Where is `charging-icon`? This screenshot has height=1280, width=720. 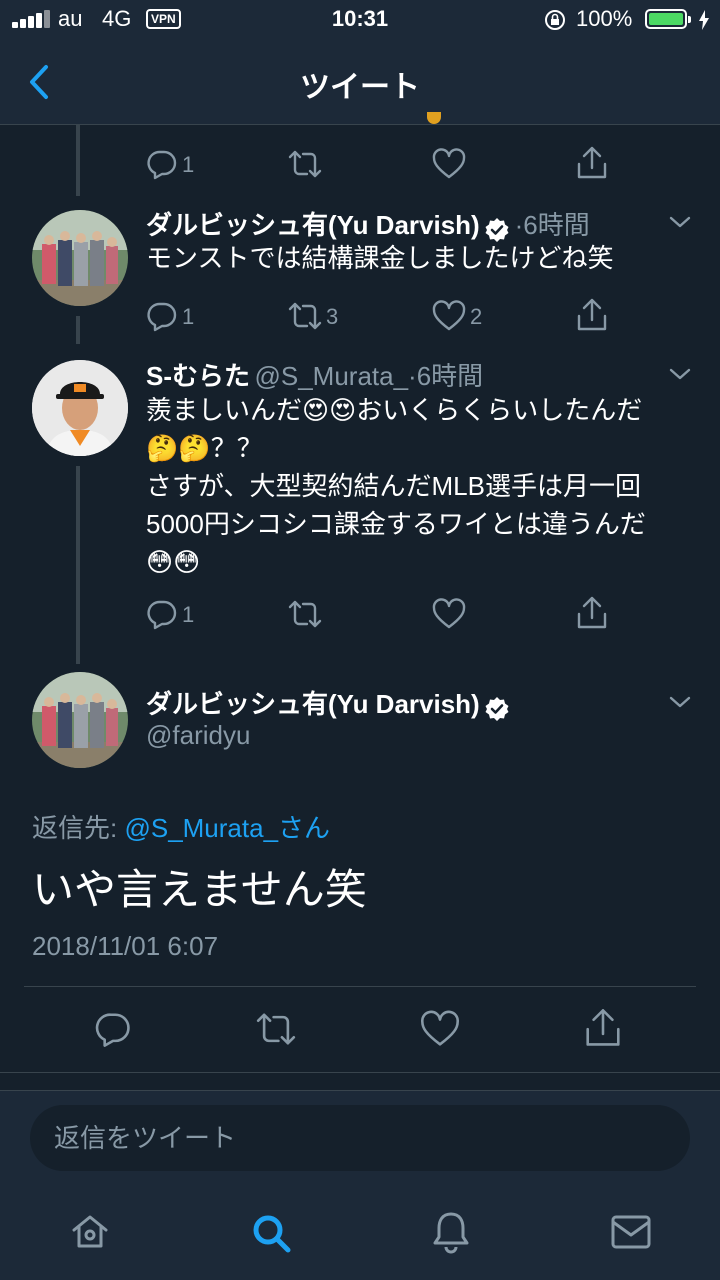 charging-icon is located at coordinates (704, 20).